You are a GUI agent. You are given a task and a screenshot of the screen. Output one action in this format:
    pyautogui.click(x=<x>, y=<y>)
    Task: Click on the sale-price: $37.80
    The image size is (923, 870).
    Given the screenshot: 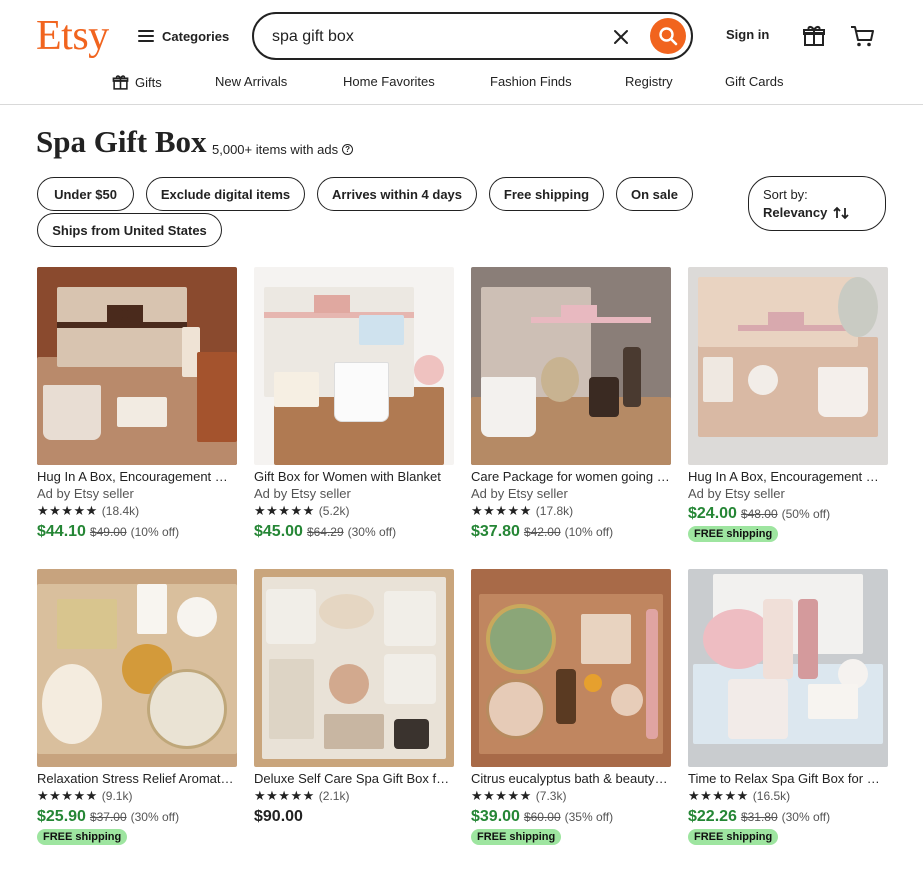 What is the action you would take?
    pyautogui.click(x=495, y=531)
    